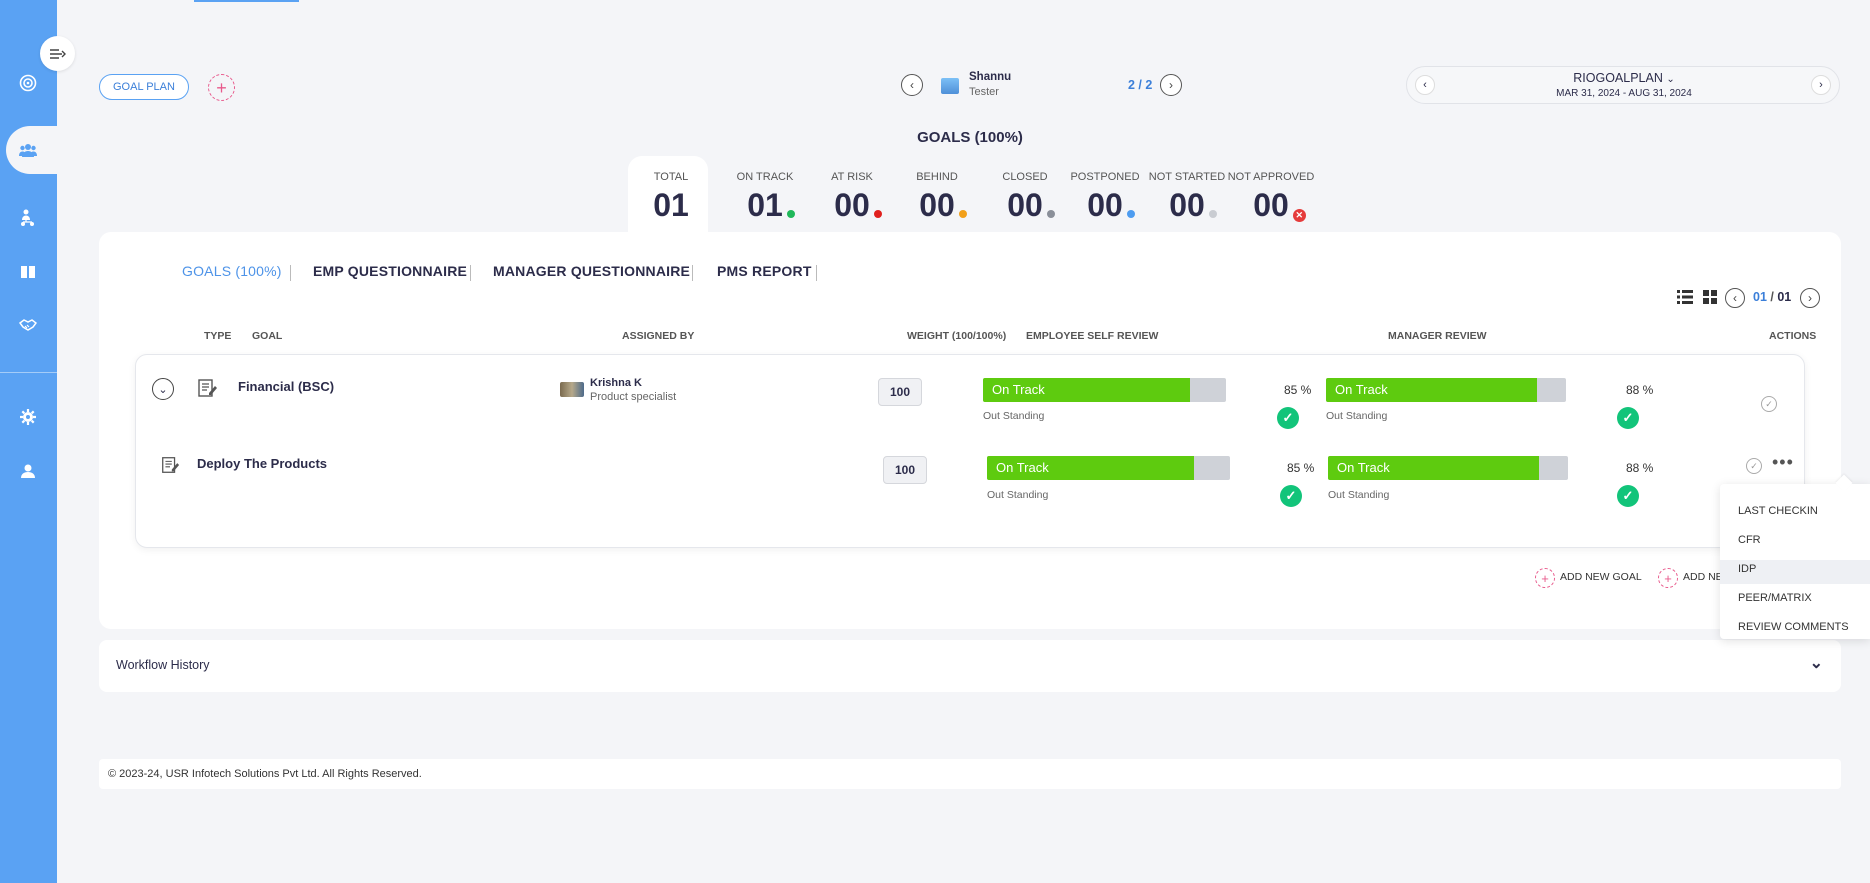 This screenshot has height=883, width=1870. I want to click on hierarchy-icon, so click(28, 218).